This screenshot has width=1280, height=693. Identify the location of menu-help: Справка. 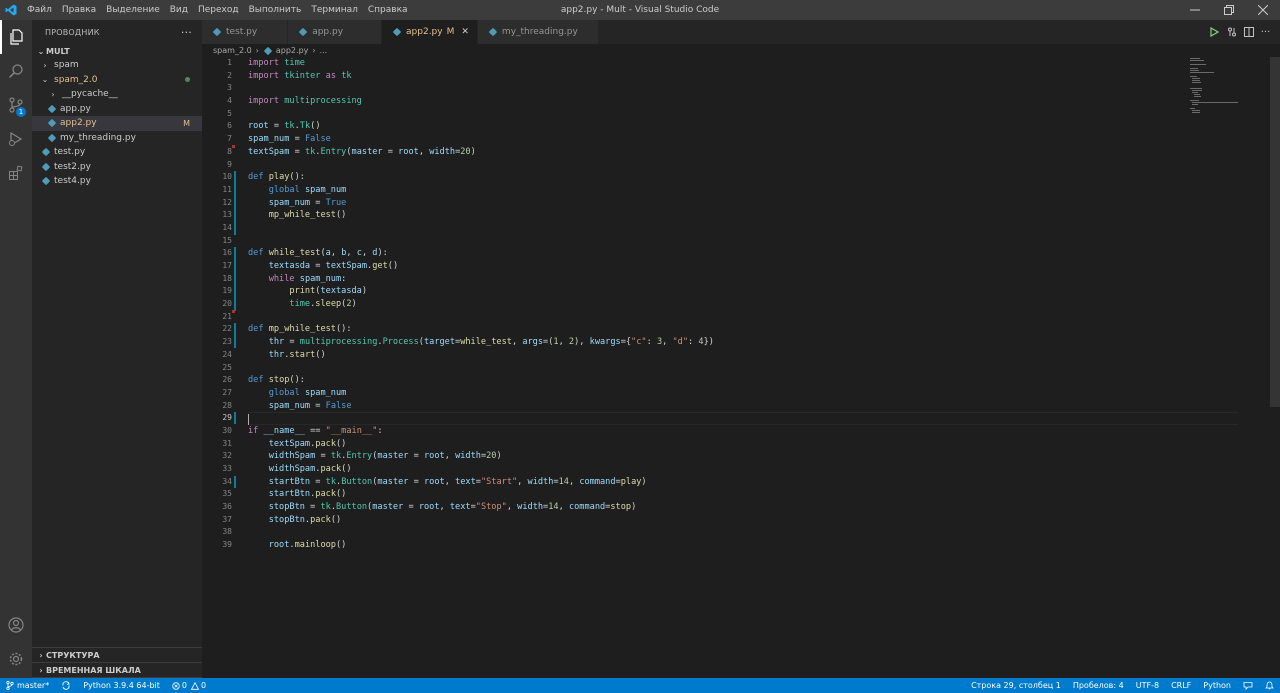
(388, 10).